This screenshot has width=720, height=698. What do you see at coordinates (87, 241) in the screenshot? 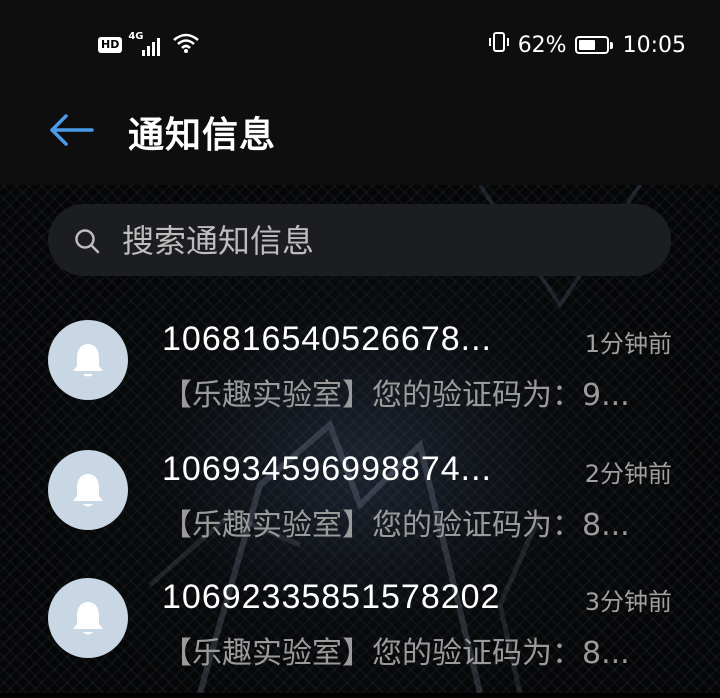
I see `search-icon` at bounding box center [87, 241].